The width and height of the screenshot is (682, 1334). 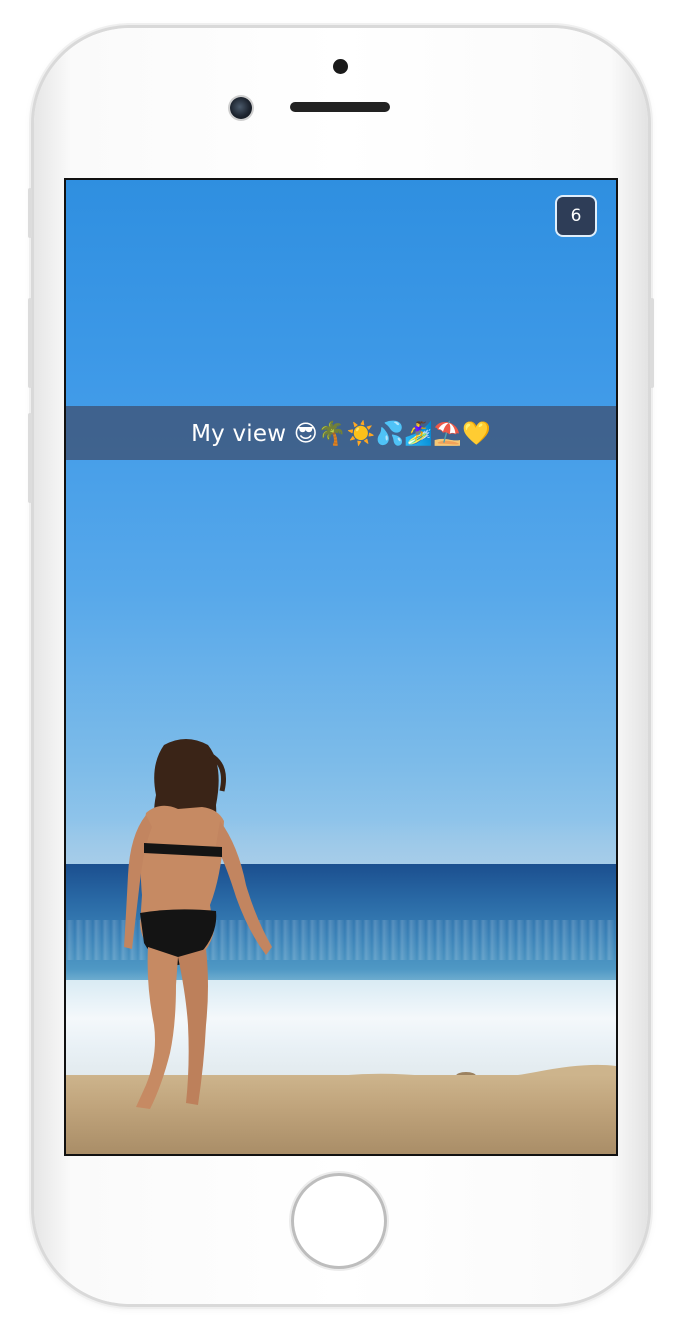 What do you see at coordinates (576, 216) in the screenshot?
I see `timer-badge: 6` at bounding box center [576, 216].